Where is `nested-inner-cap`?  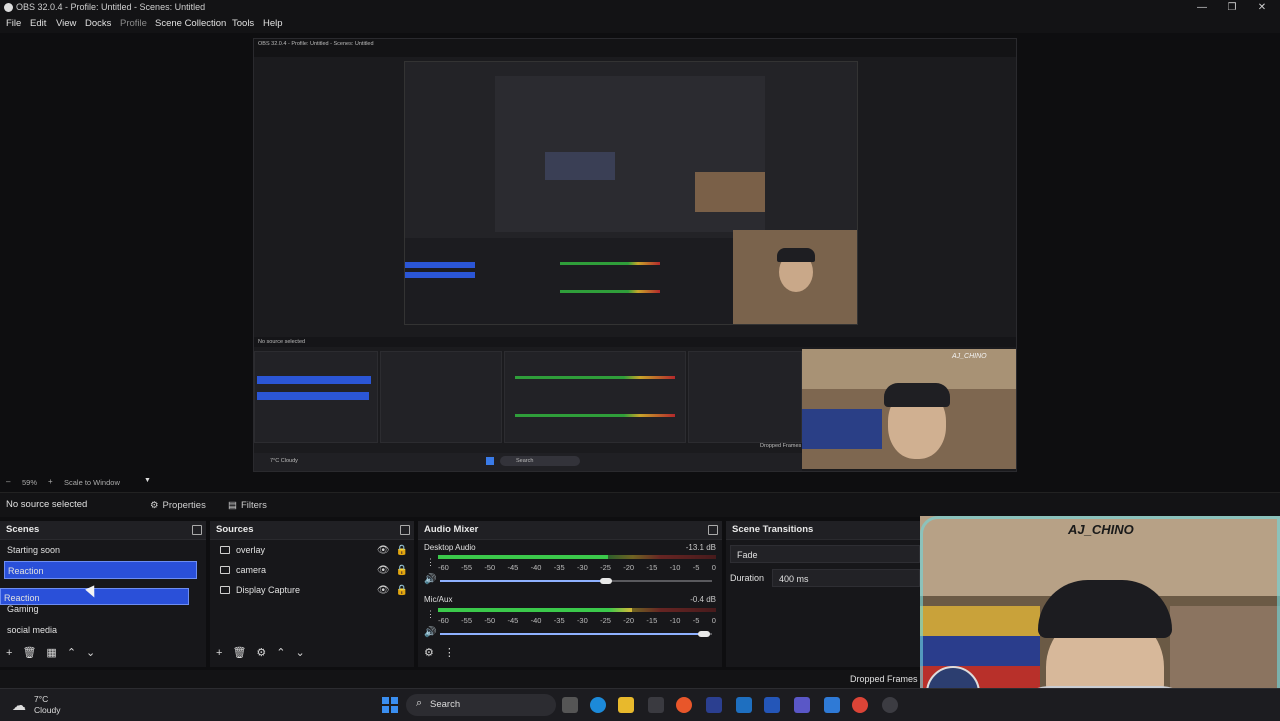
nested-inner-cap is located at coordinates (796, 255).